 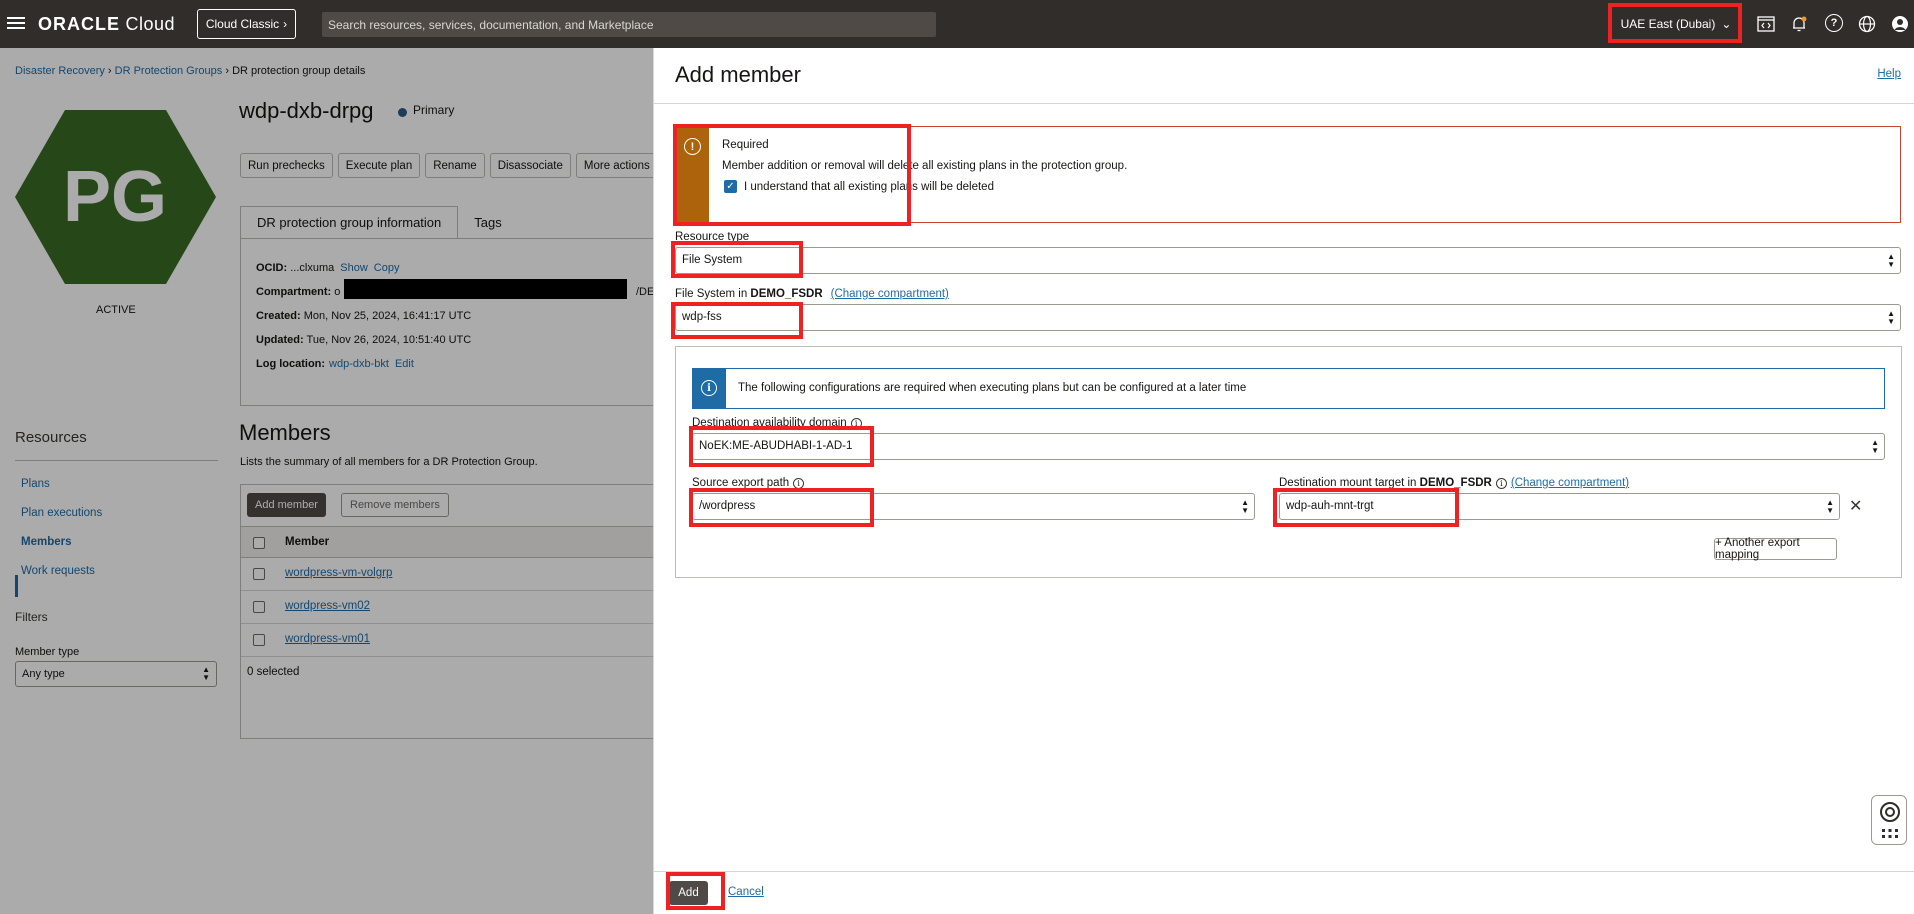 I want to click on svg-text: PG, so click(x=115, y=197).